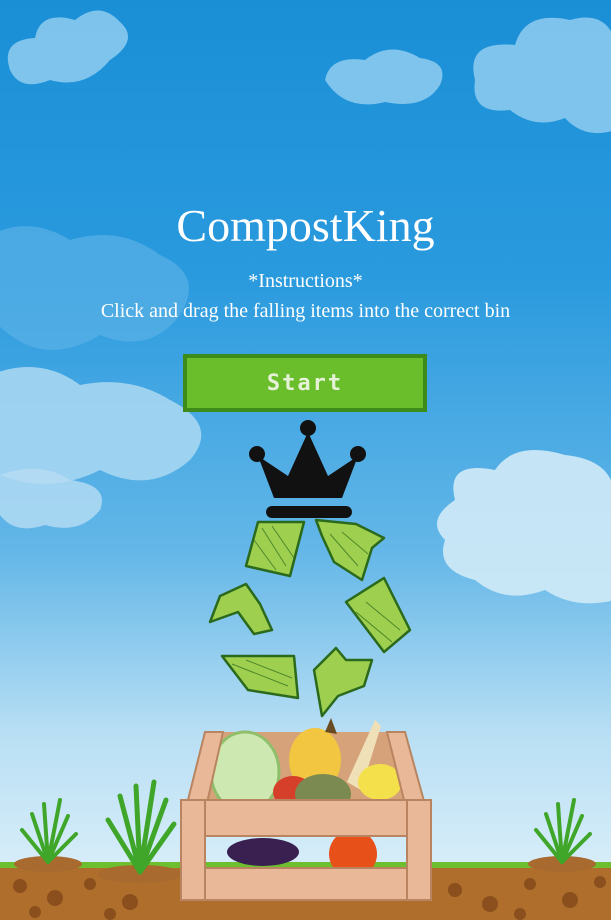 The height and width of the screenshot is (920, 611). I want to click on produce-crate, so click(306, 809).